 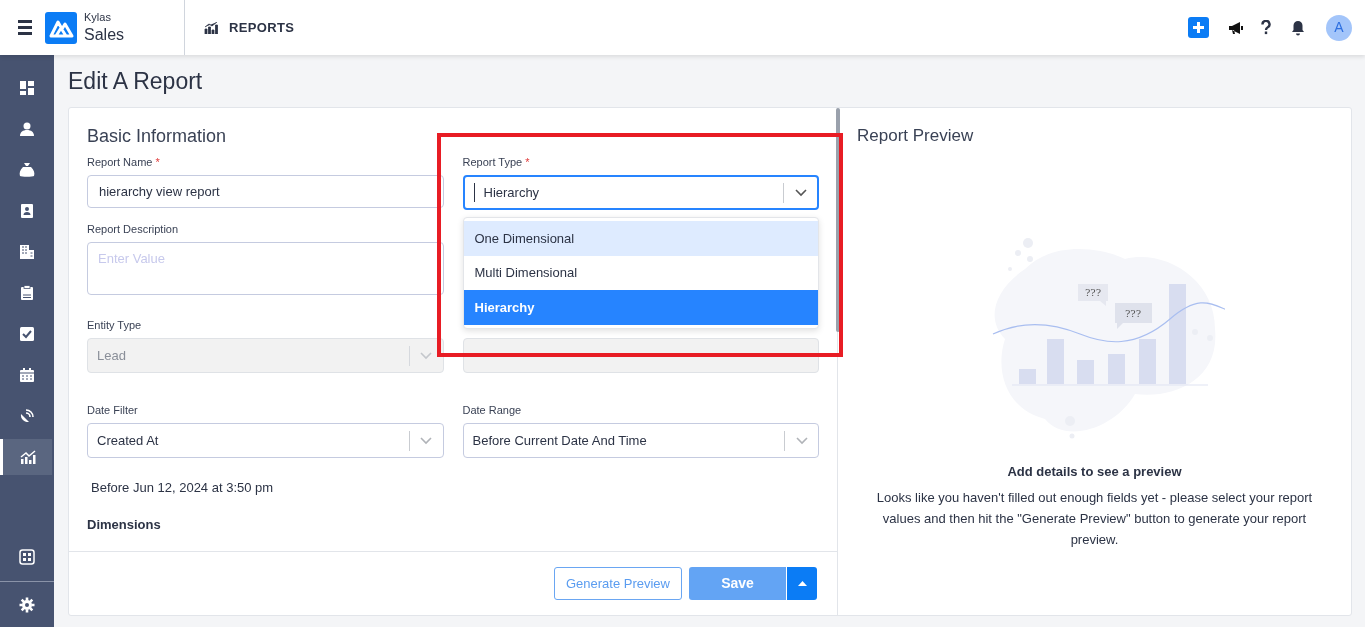 What do you see at coordinates (640, 272) in the screenshot?
I see `dropdown-option: Multi Dimensional` at bounding box center [640, 272].